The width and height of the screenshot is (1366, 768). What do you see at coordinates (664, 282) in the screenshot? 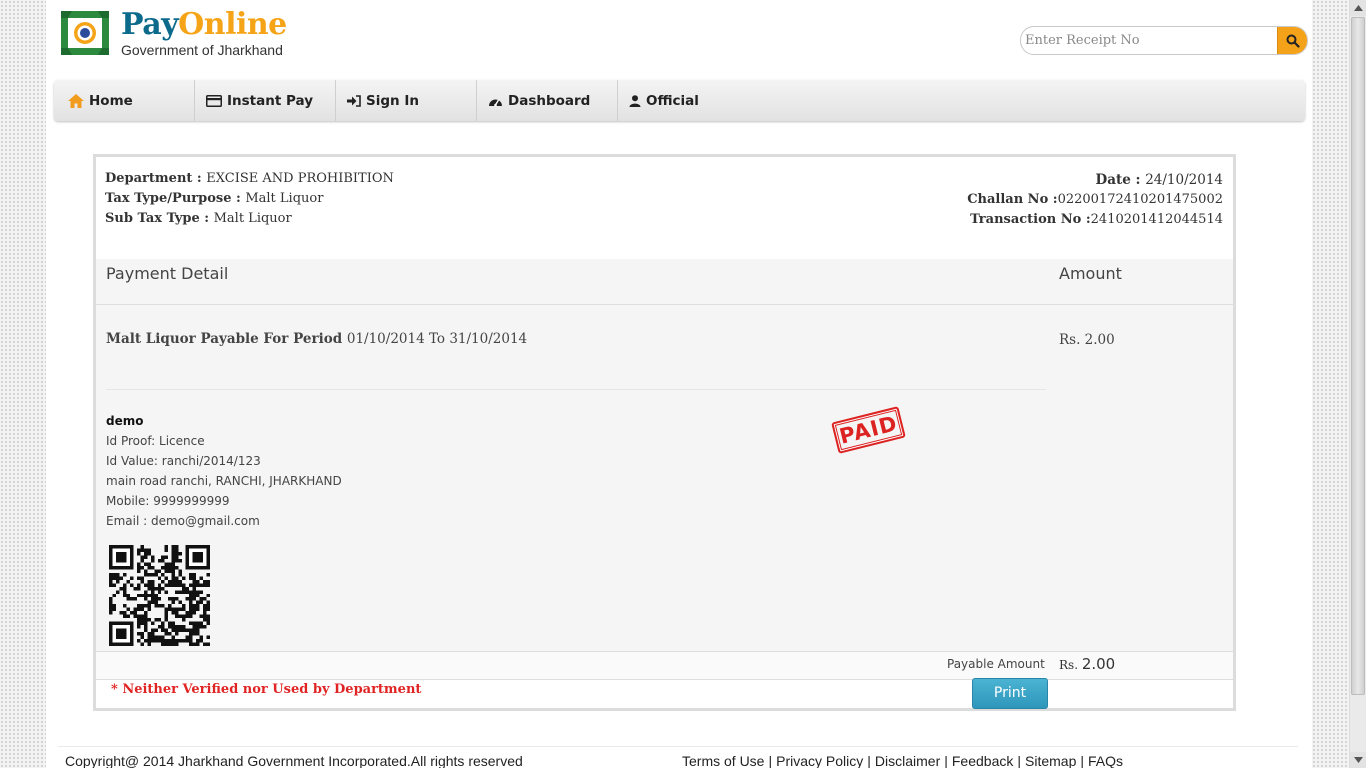
I see `payment-detail-header: Payment Detail Amount` at bounding box center [664, 282].